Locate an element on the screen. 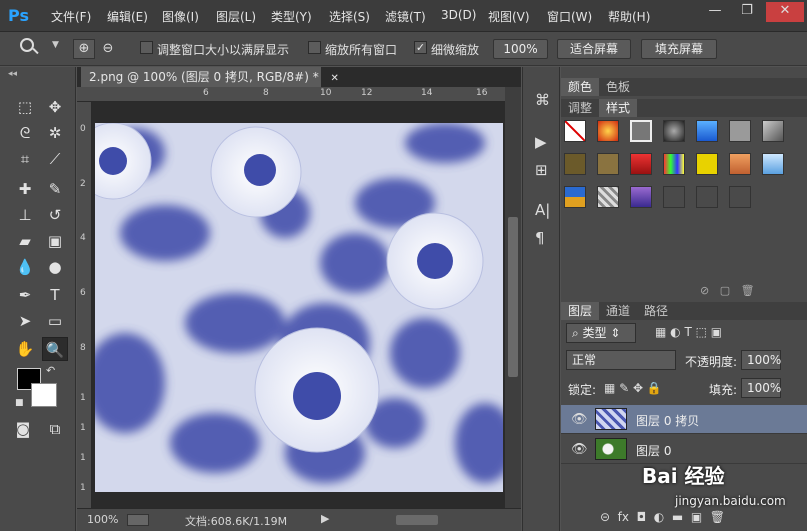 The width and height of the screenshot is (807, 531). magic-wand-icon: ✲ is located at coordinates (55, 133).